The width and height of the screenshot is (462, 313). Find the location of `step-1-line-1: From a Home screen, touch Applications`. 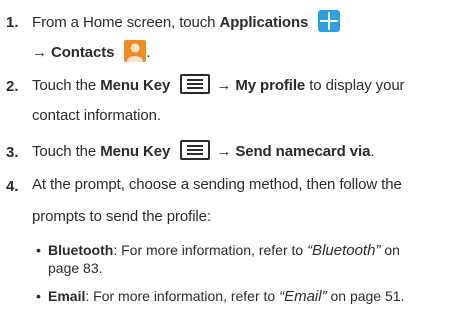

step-1-line-1: From a Home screen, touch Applications is located at coordinates (186, 22).